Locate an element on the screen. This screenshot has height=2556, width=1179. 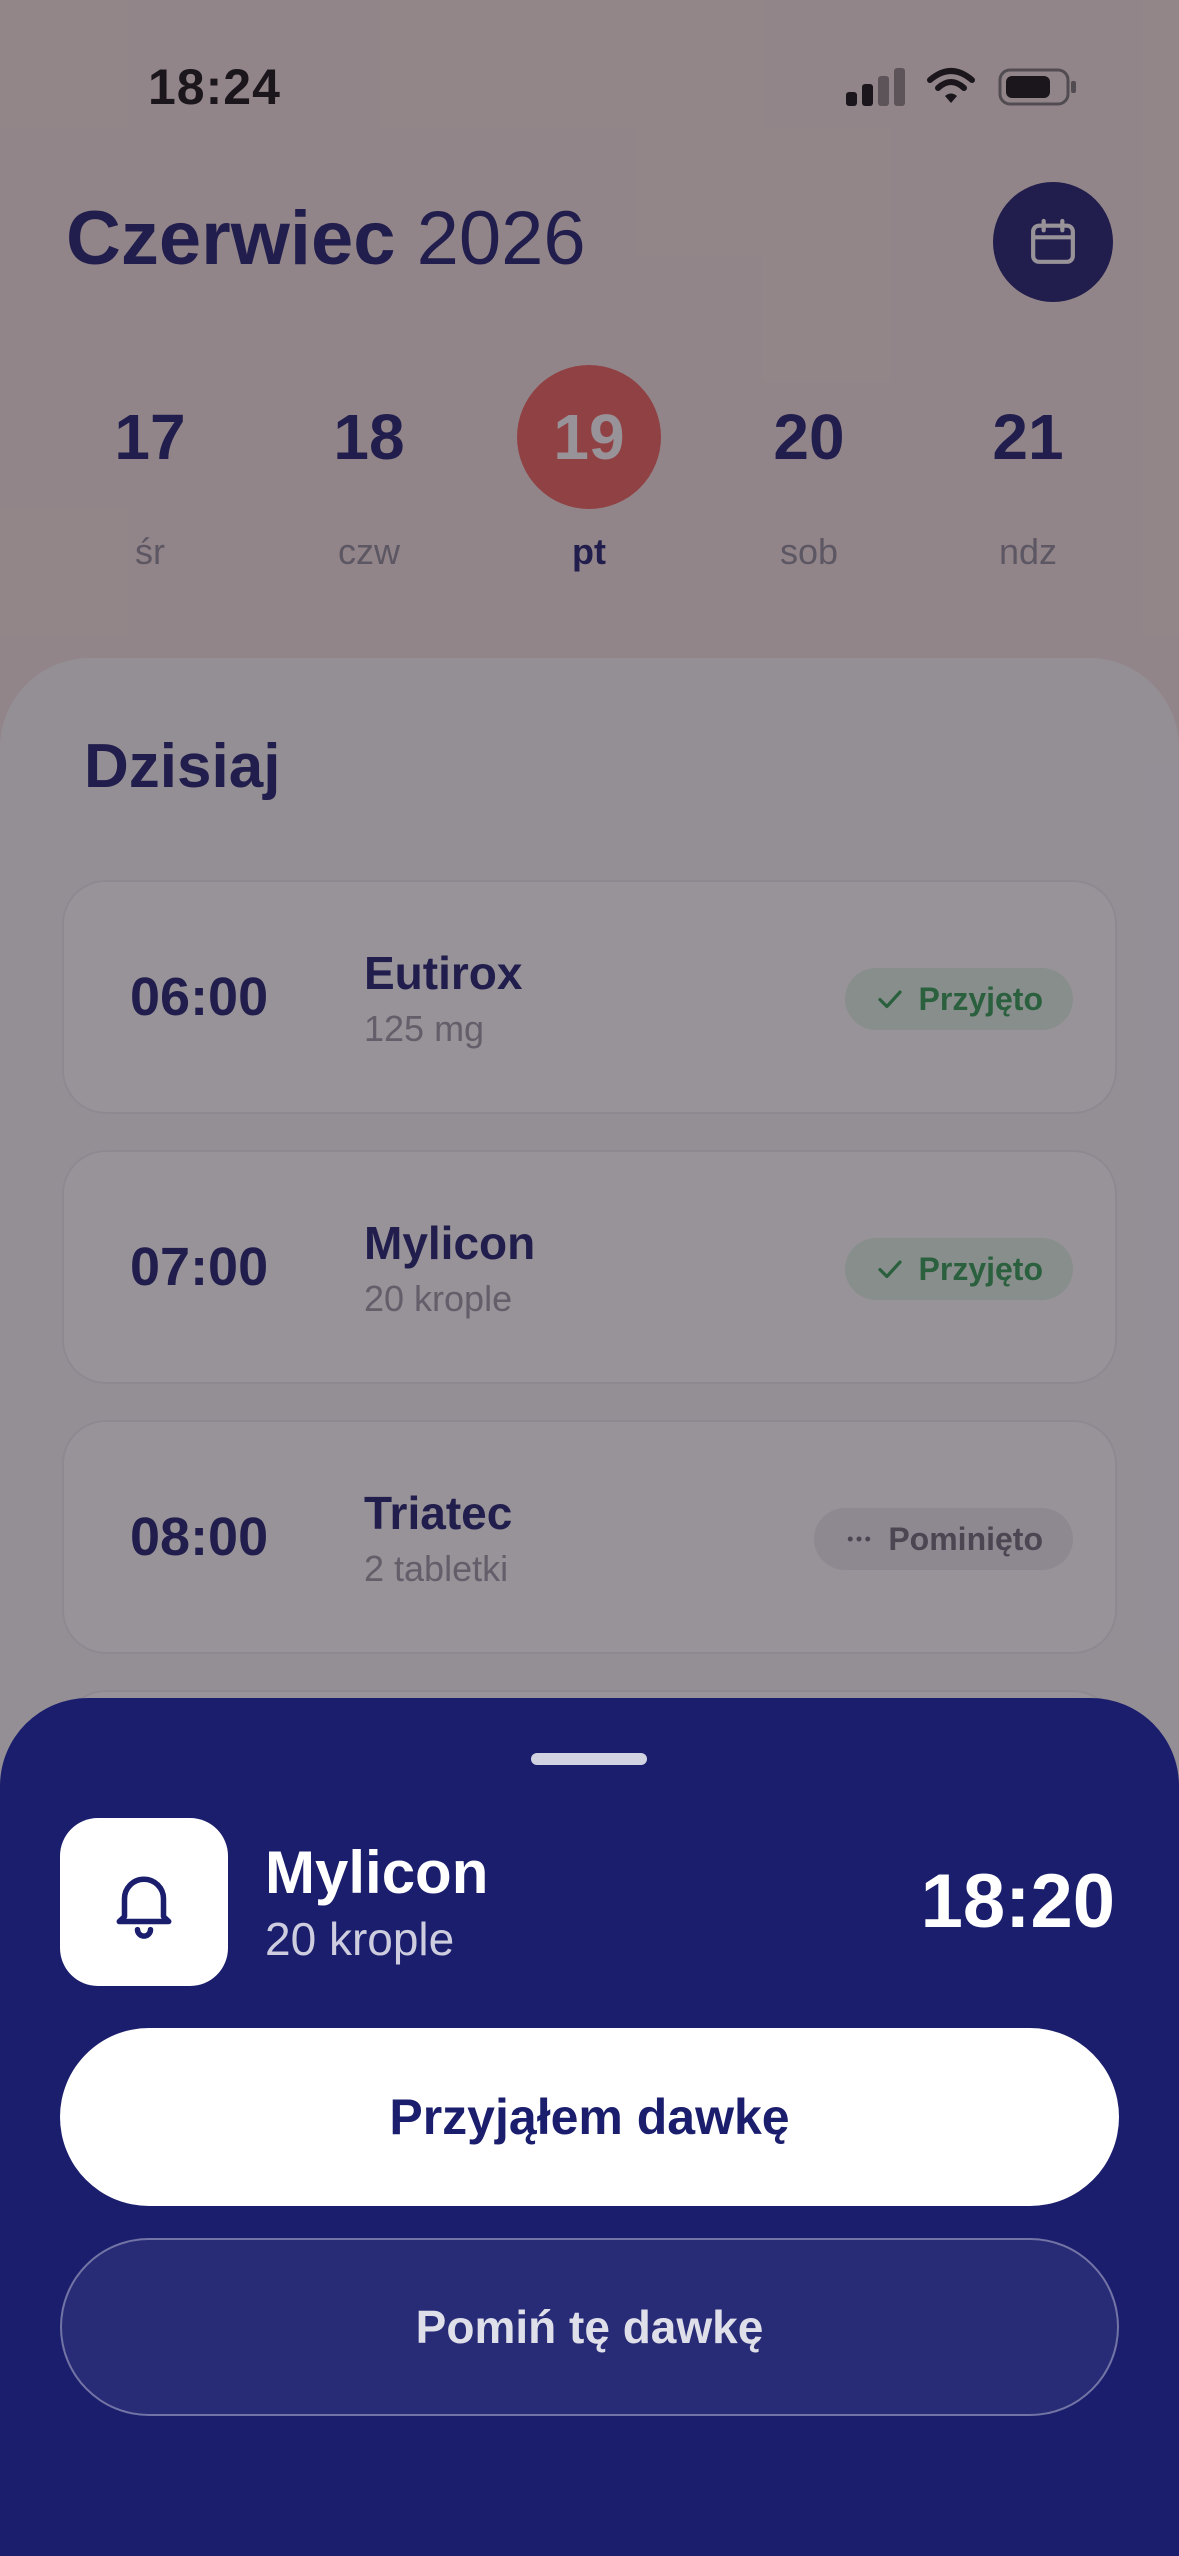
reminder-time: 18:20 is located at coordinates (1017, 1901).